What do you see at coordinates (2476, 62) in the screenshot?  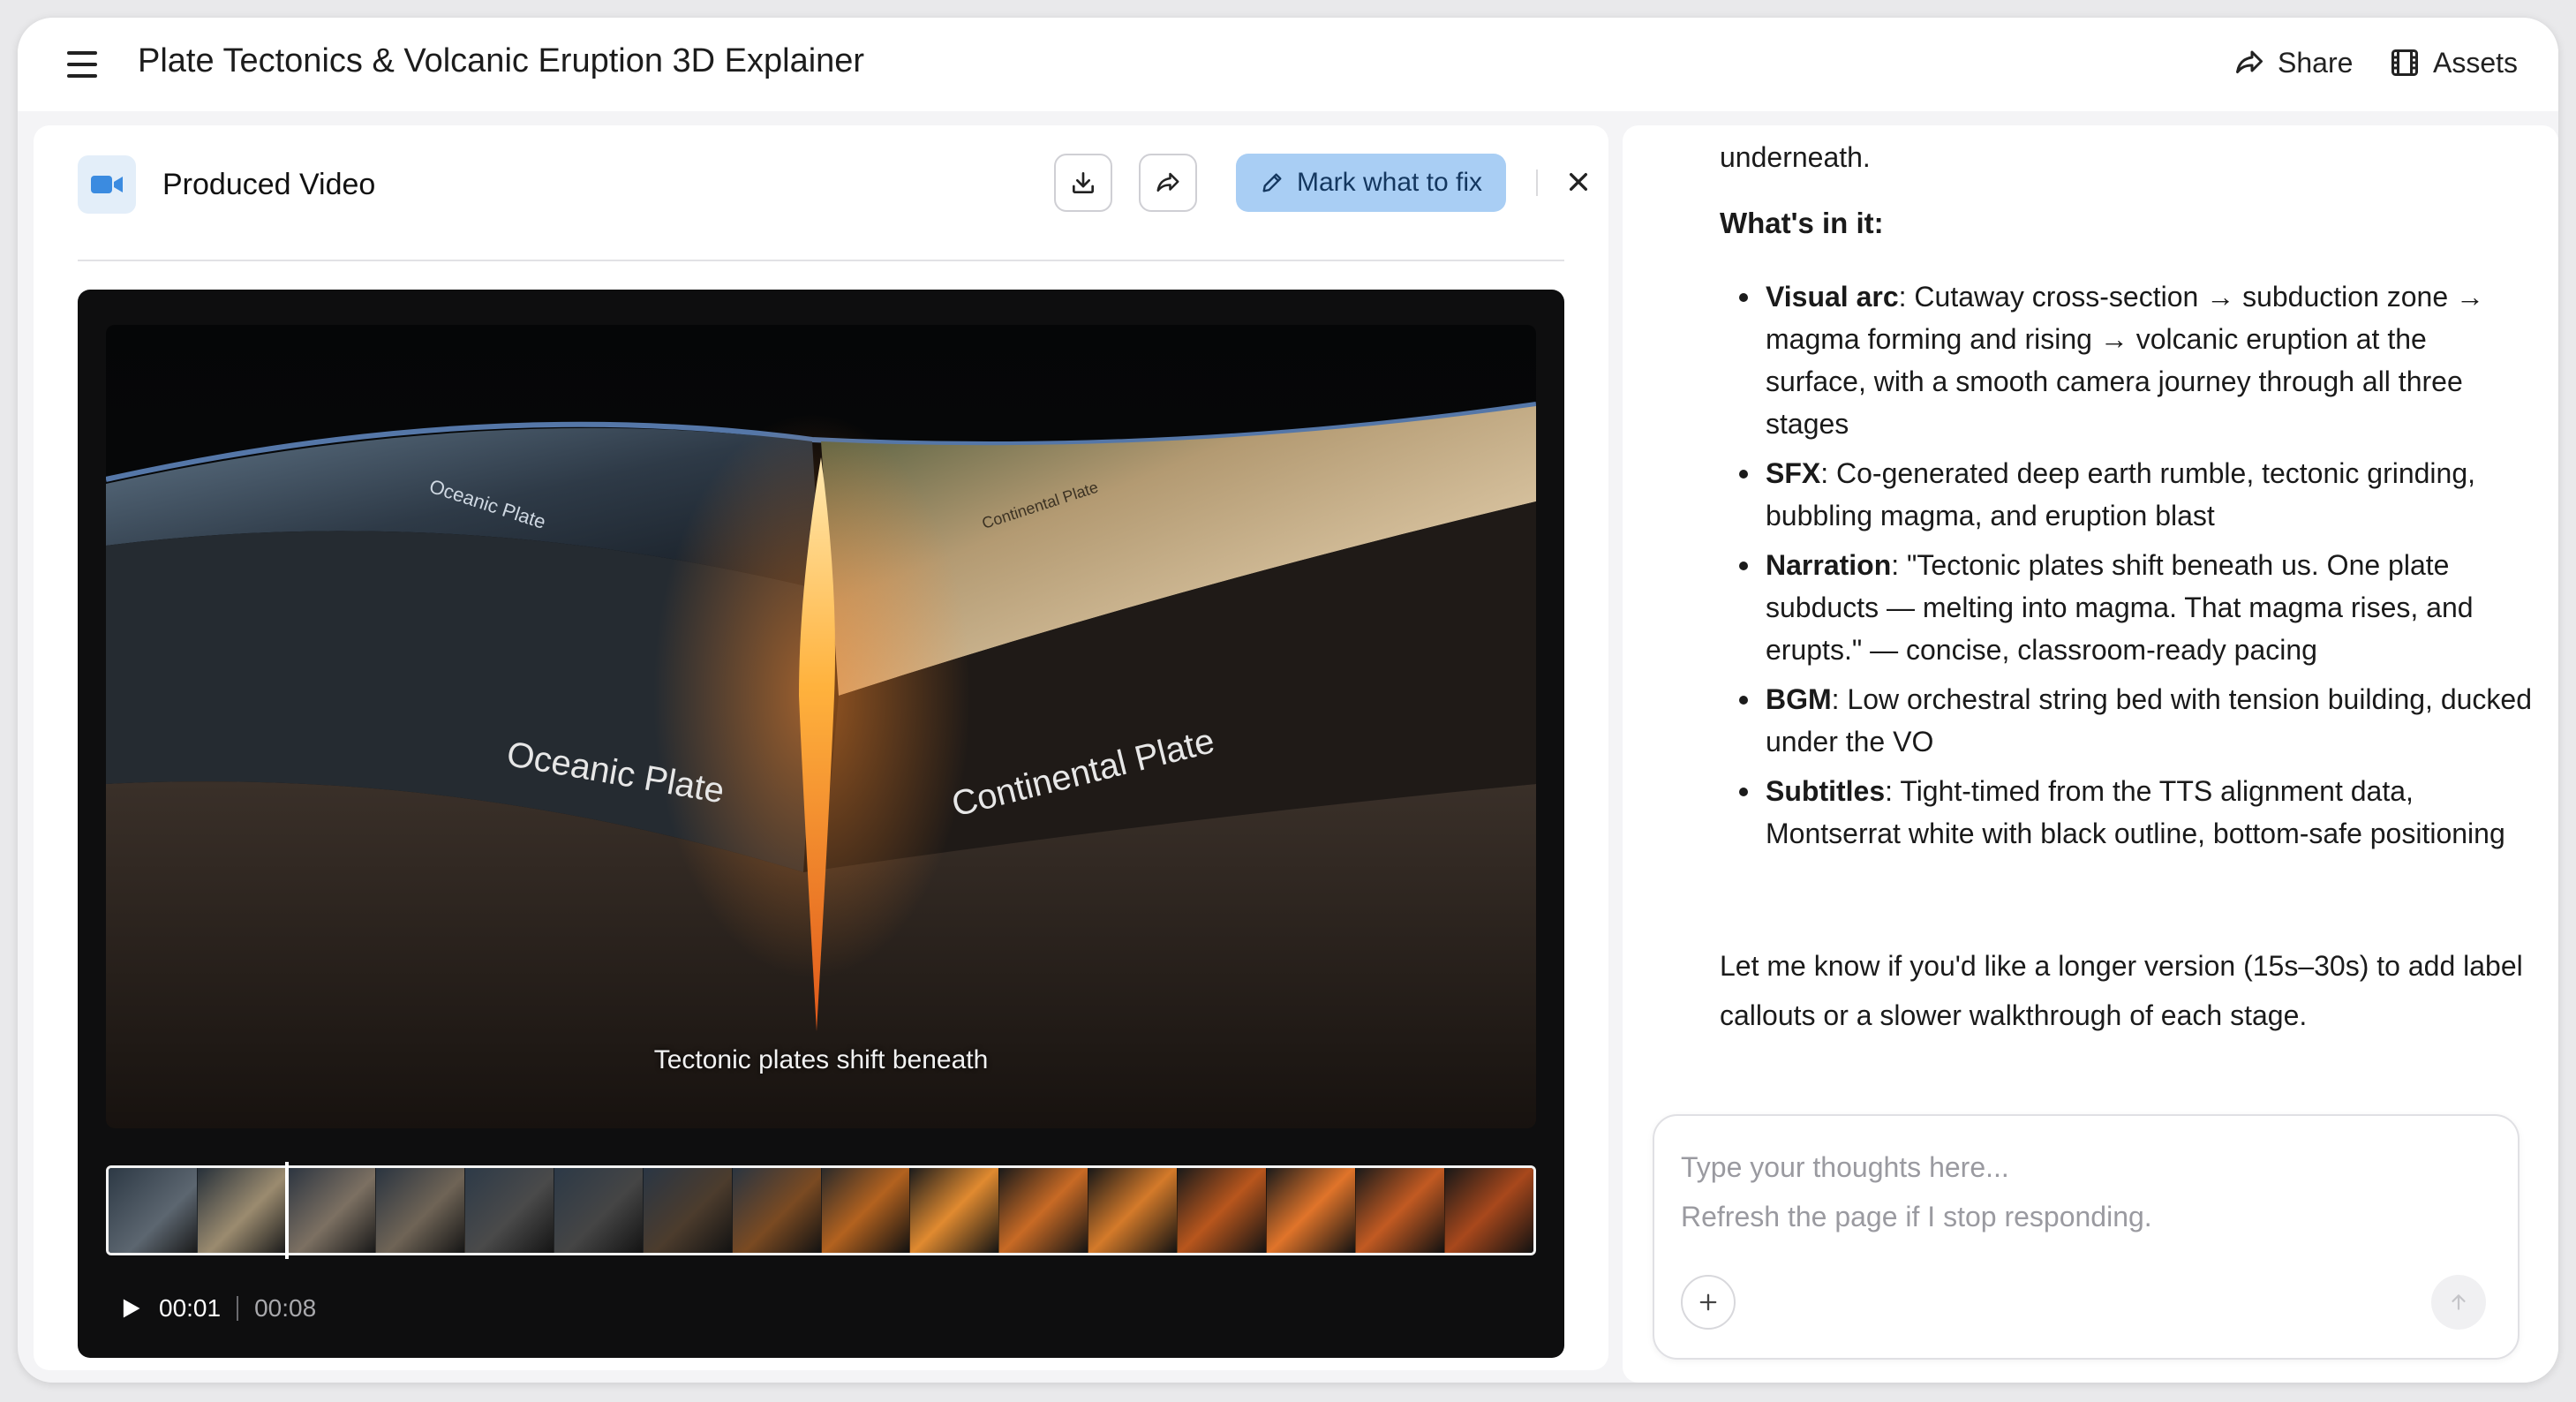 I see `assets-label: Assets` at bounding box center [2476, 62].